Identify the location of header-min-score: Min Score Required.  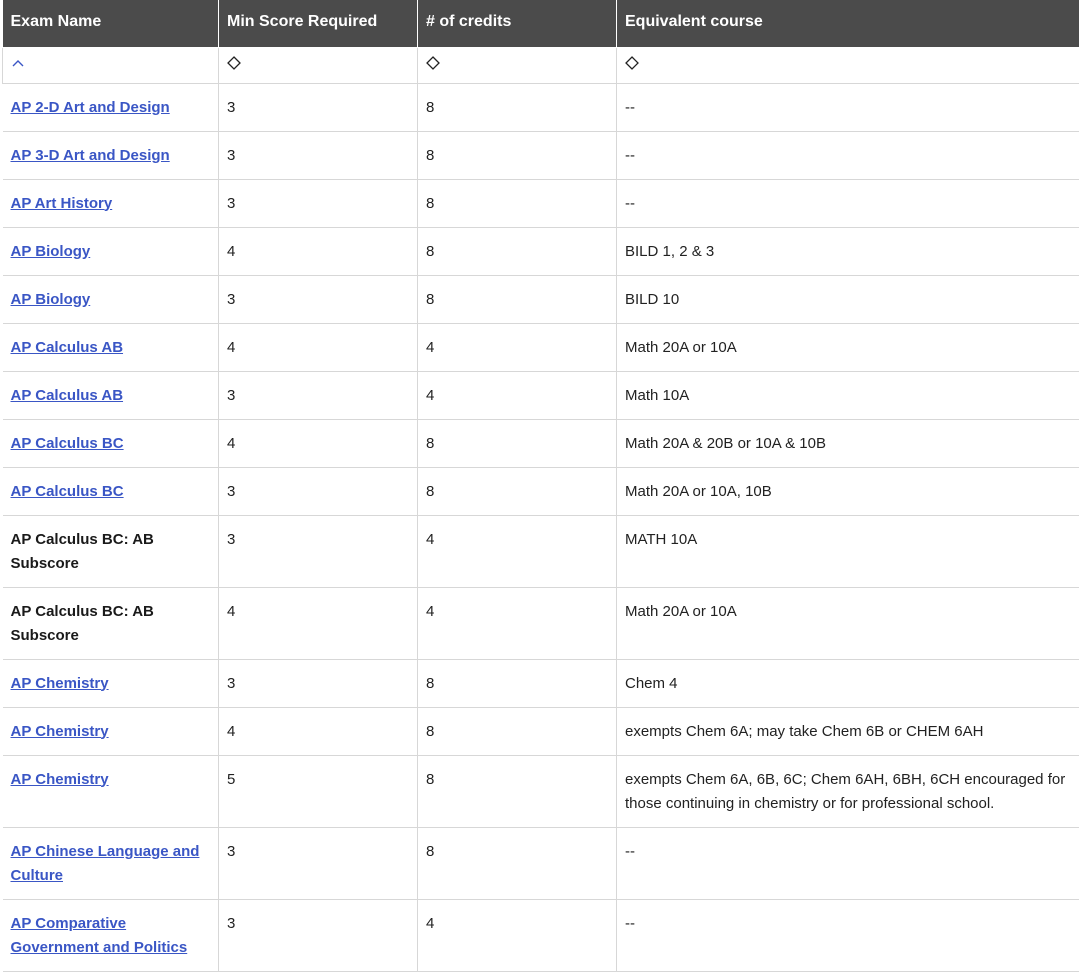
(318, 24).